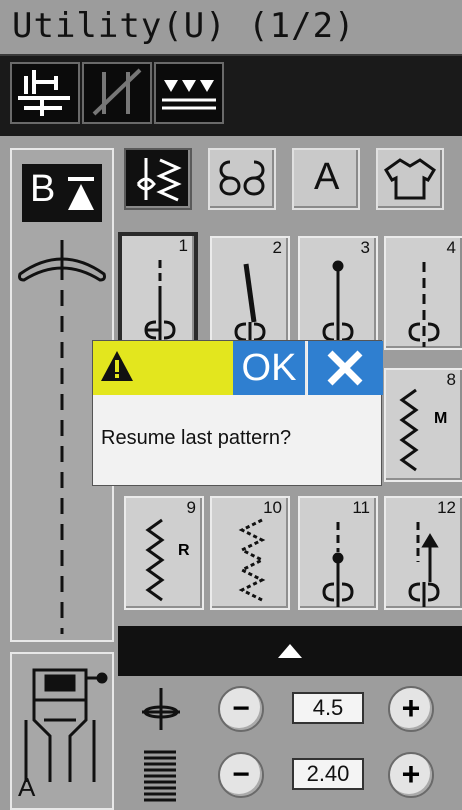 This screenshot has height=810, width=462. Describe the element at coordinates (184, 550) in the screenshot. I see `pattern-letter: R` at that location.